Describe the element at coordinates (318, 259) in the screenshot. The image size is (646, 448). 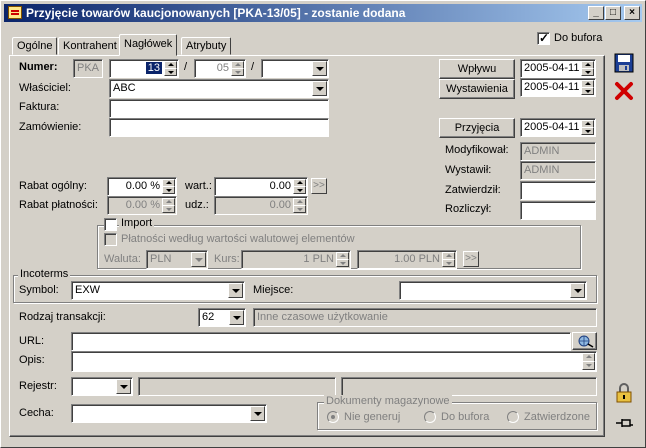
I see `kurs-value-1: 1 PLN` at that location.